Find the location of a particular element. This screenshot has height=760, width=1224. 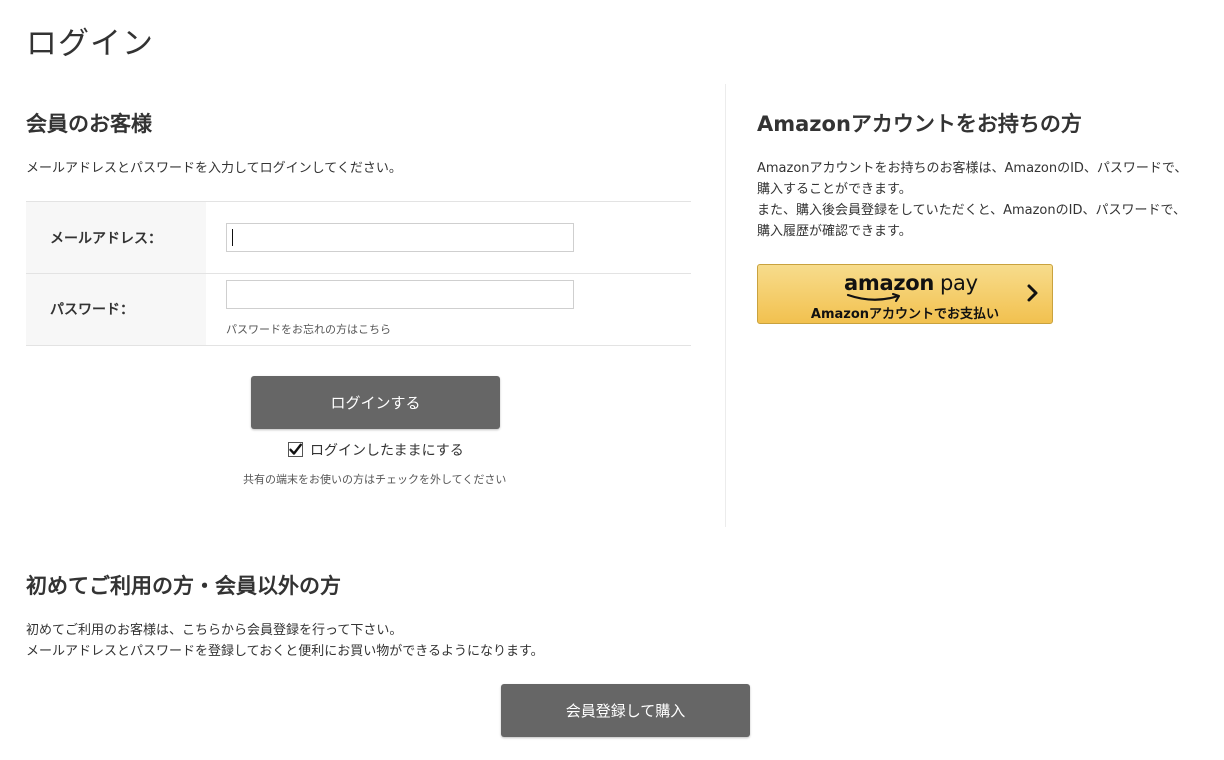

email-field is located at coordinates (400, 237).